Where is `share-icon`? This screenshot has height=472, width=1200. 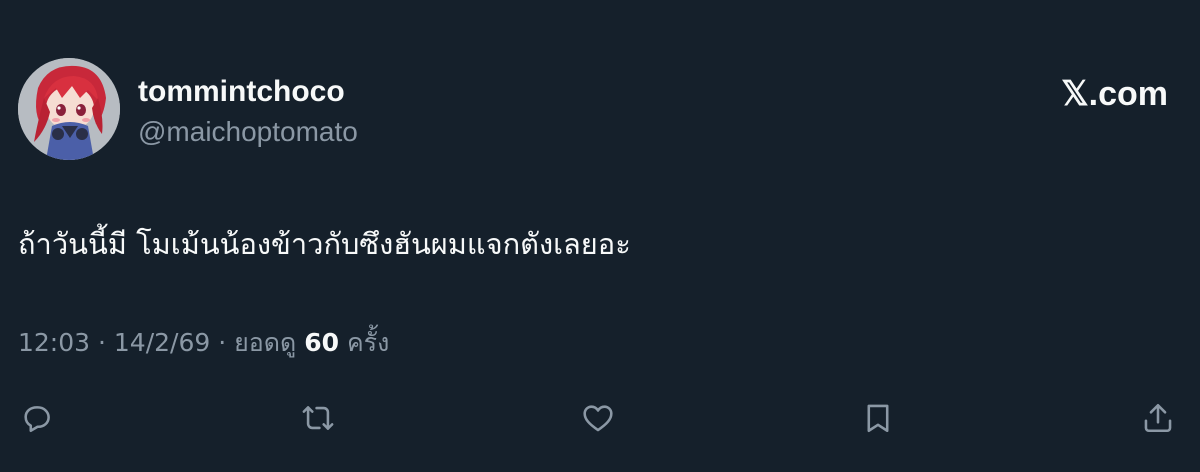
share-icon is located at coordinates (1158, 418).